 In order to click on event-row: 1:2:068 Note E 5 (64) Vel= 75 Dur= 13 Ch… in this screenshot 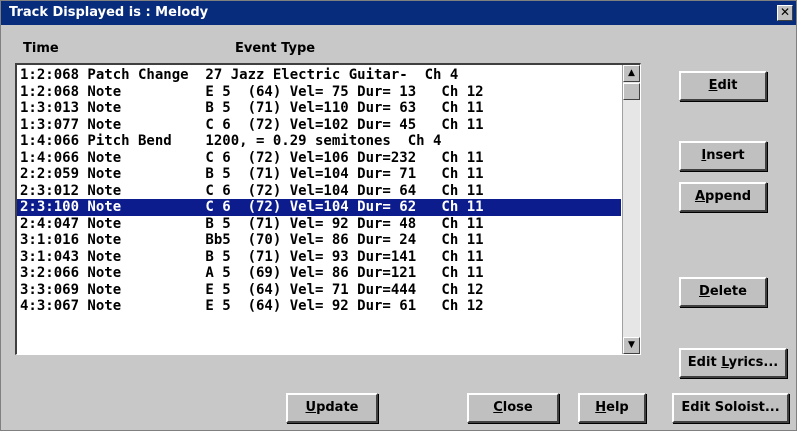, I will do `click(319, 92)`.